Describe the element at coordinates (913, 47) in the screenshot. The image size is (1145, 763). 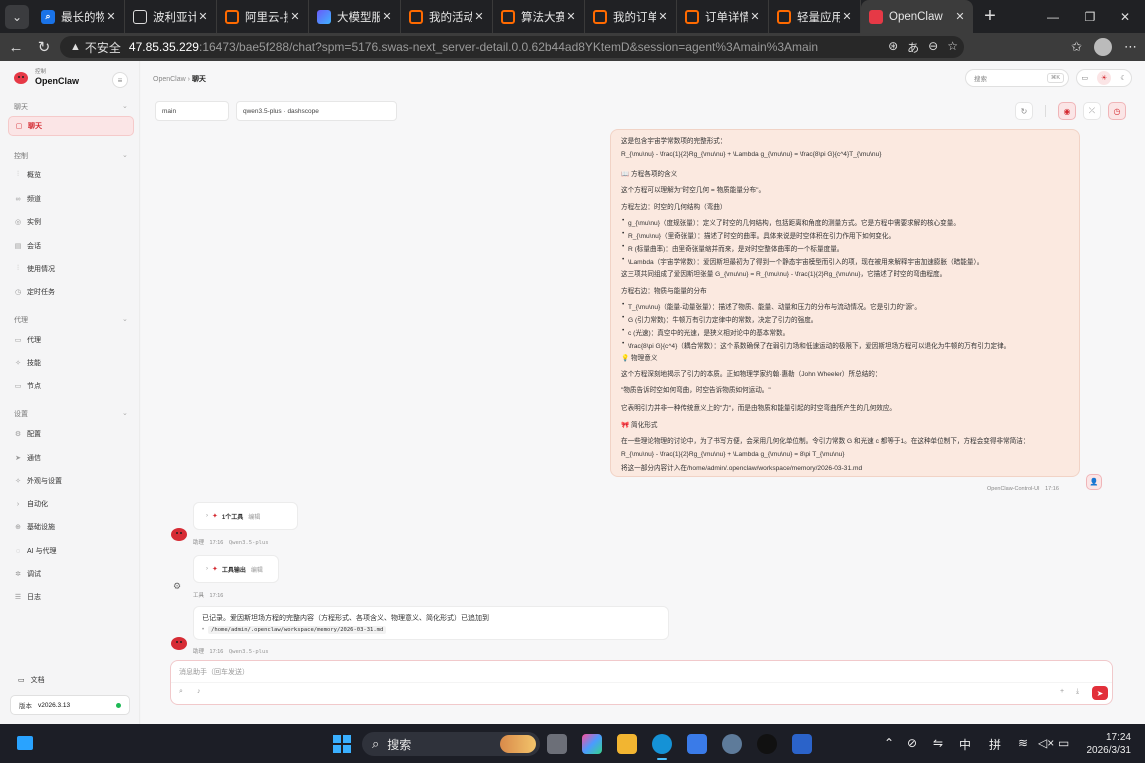
I see `translate-icon: あ` at that location.